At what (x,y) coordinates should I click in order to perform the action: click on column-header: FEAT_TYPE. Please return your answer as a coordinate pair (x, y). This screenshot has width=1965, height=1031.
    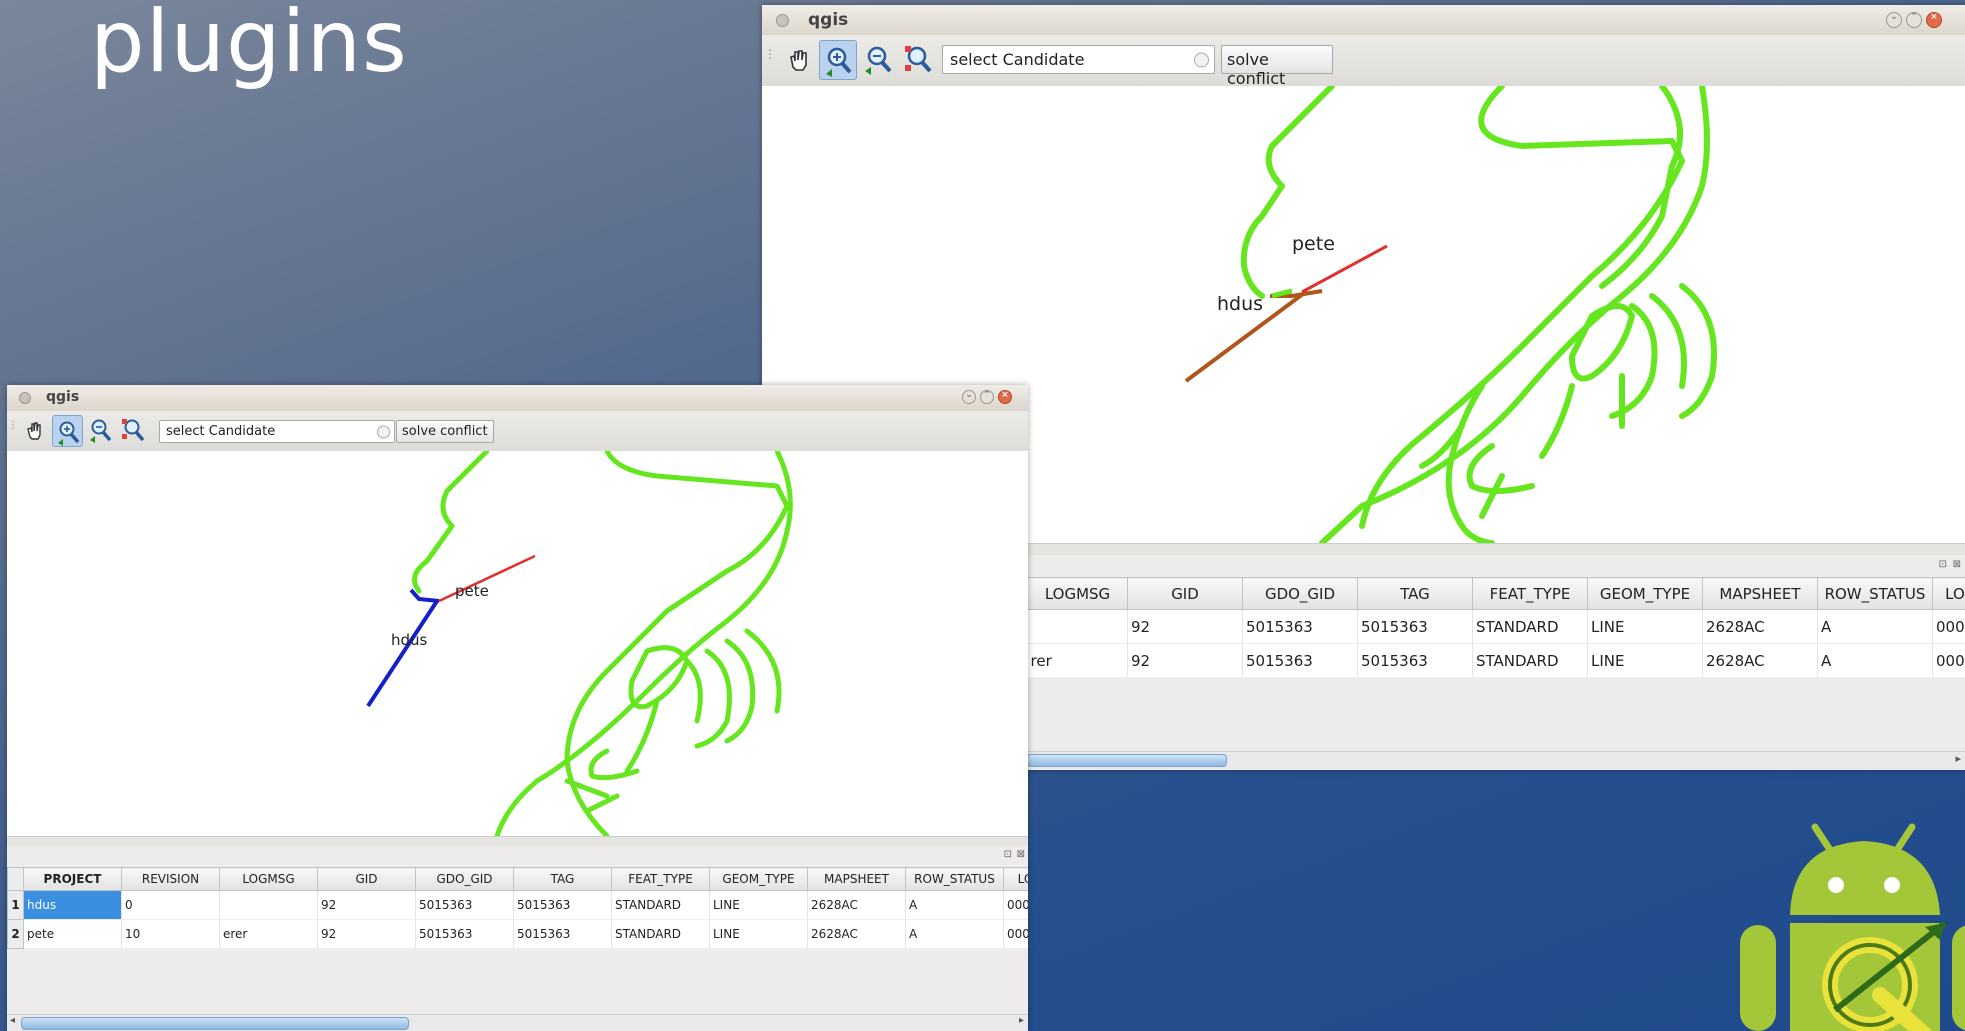
    Looking at the image, I should click on (660, 879).